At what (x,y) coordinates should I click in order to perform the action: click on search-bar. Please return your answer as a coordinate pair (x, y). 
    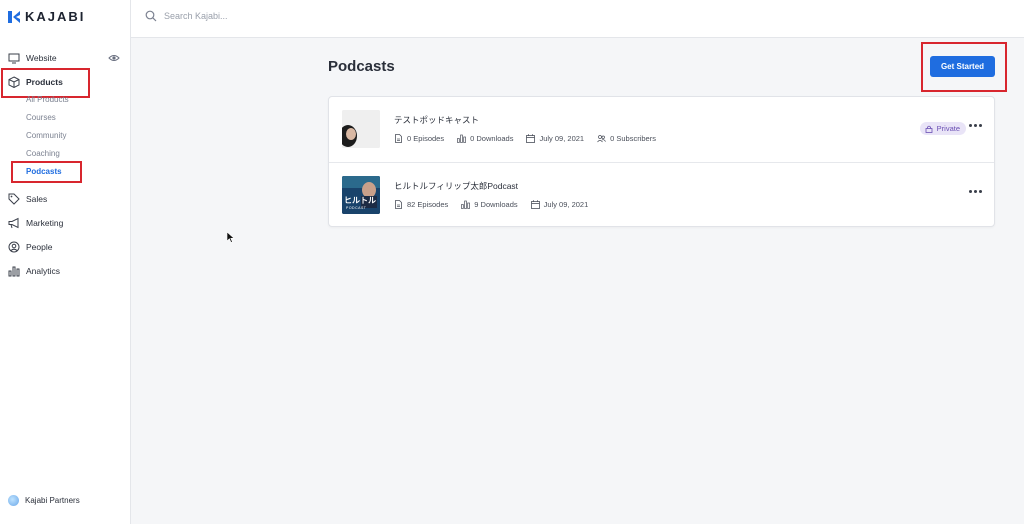
    Looking at the image, I should click on (254, 16).